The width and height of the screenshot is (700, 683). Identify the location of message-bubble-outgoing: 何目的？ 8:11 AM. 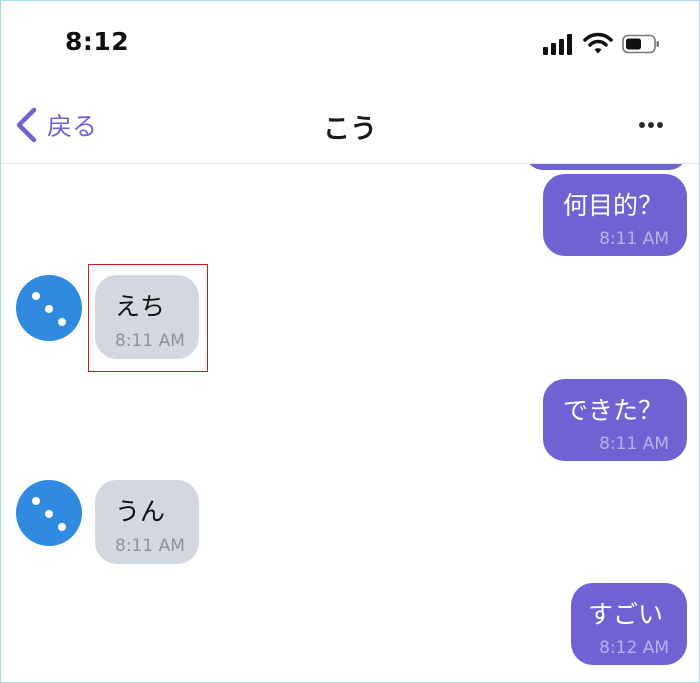
(615, 215).